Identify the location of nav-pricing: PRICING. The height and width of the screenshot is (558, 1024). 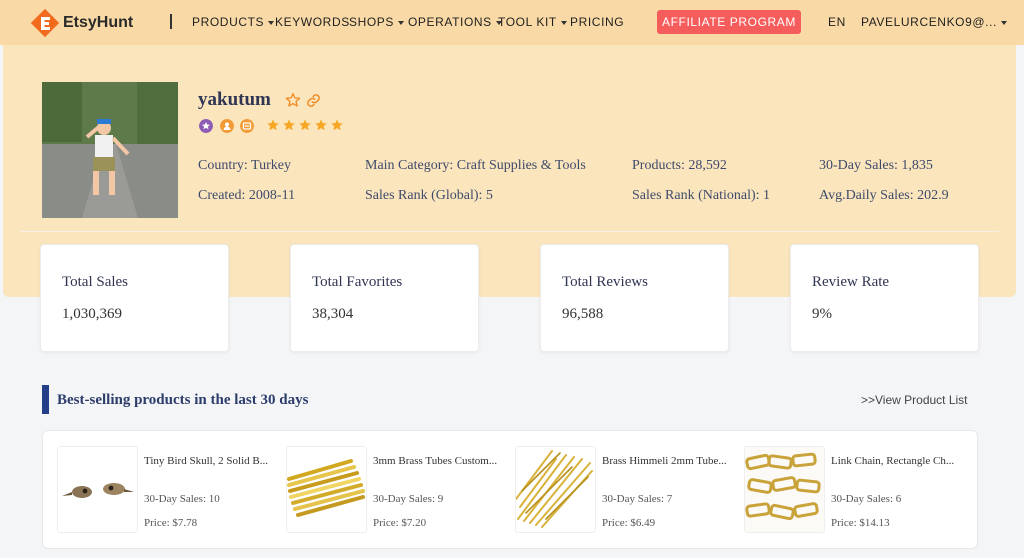
(597, 22).